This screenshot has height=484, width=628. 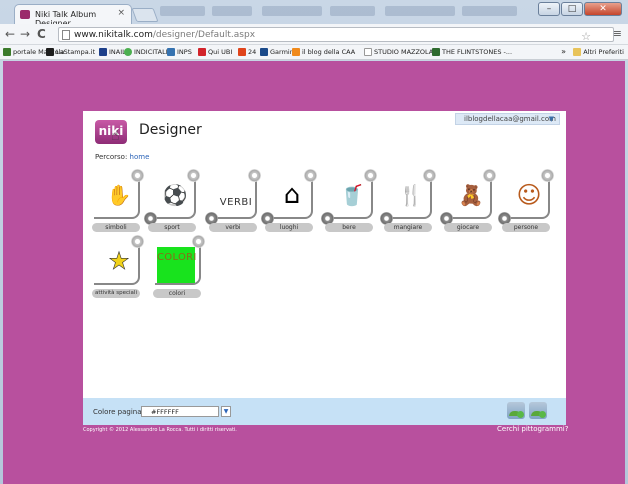 What do you see at coordinates (25, 34) in the screenshot?
I see `forward-arrow-icon: →` at bounding box center [25, 34].